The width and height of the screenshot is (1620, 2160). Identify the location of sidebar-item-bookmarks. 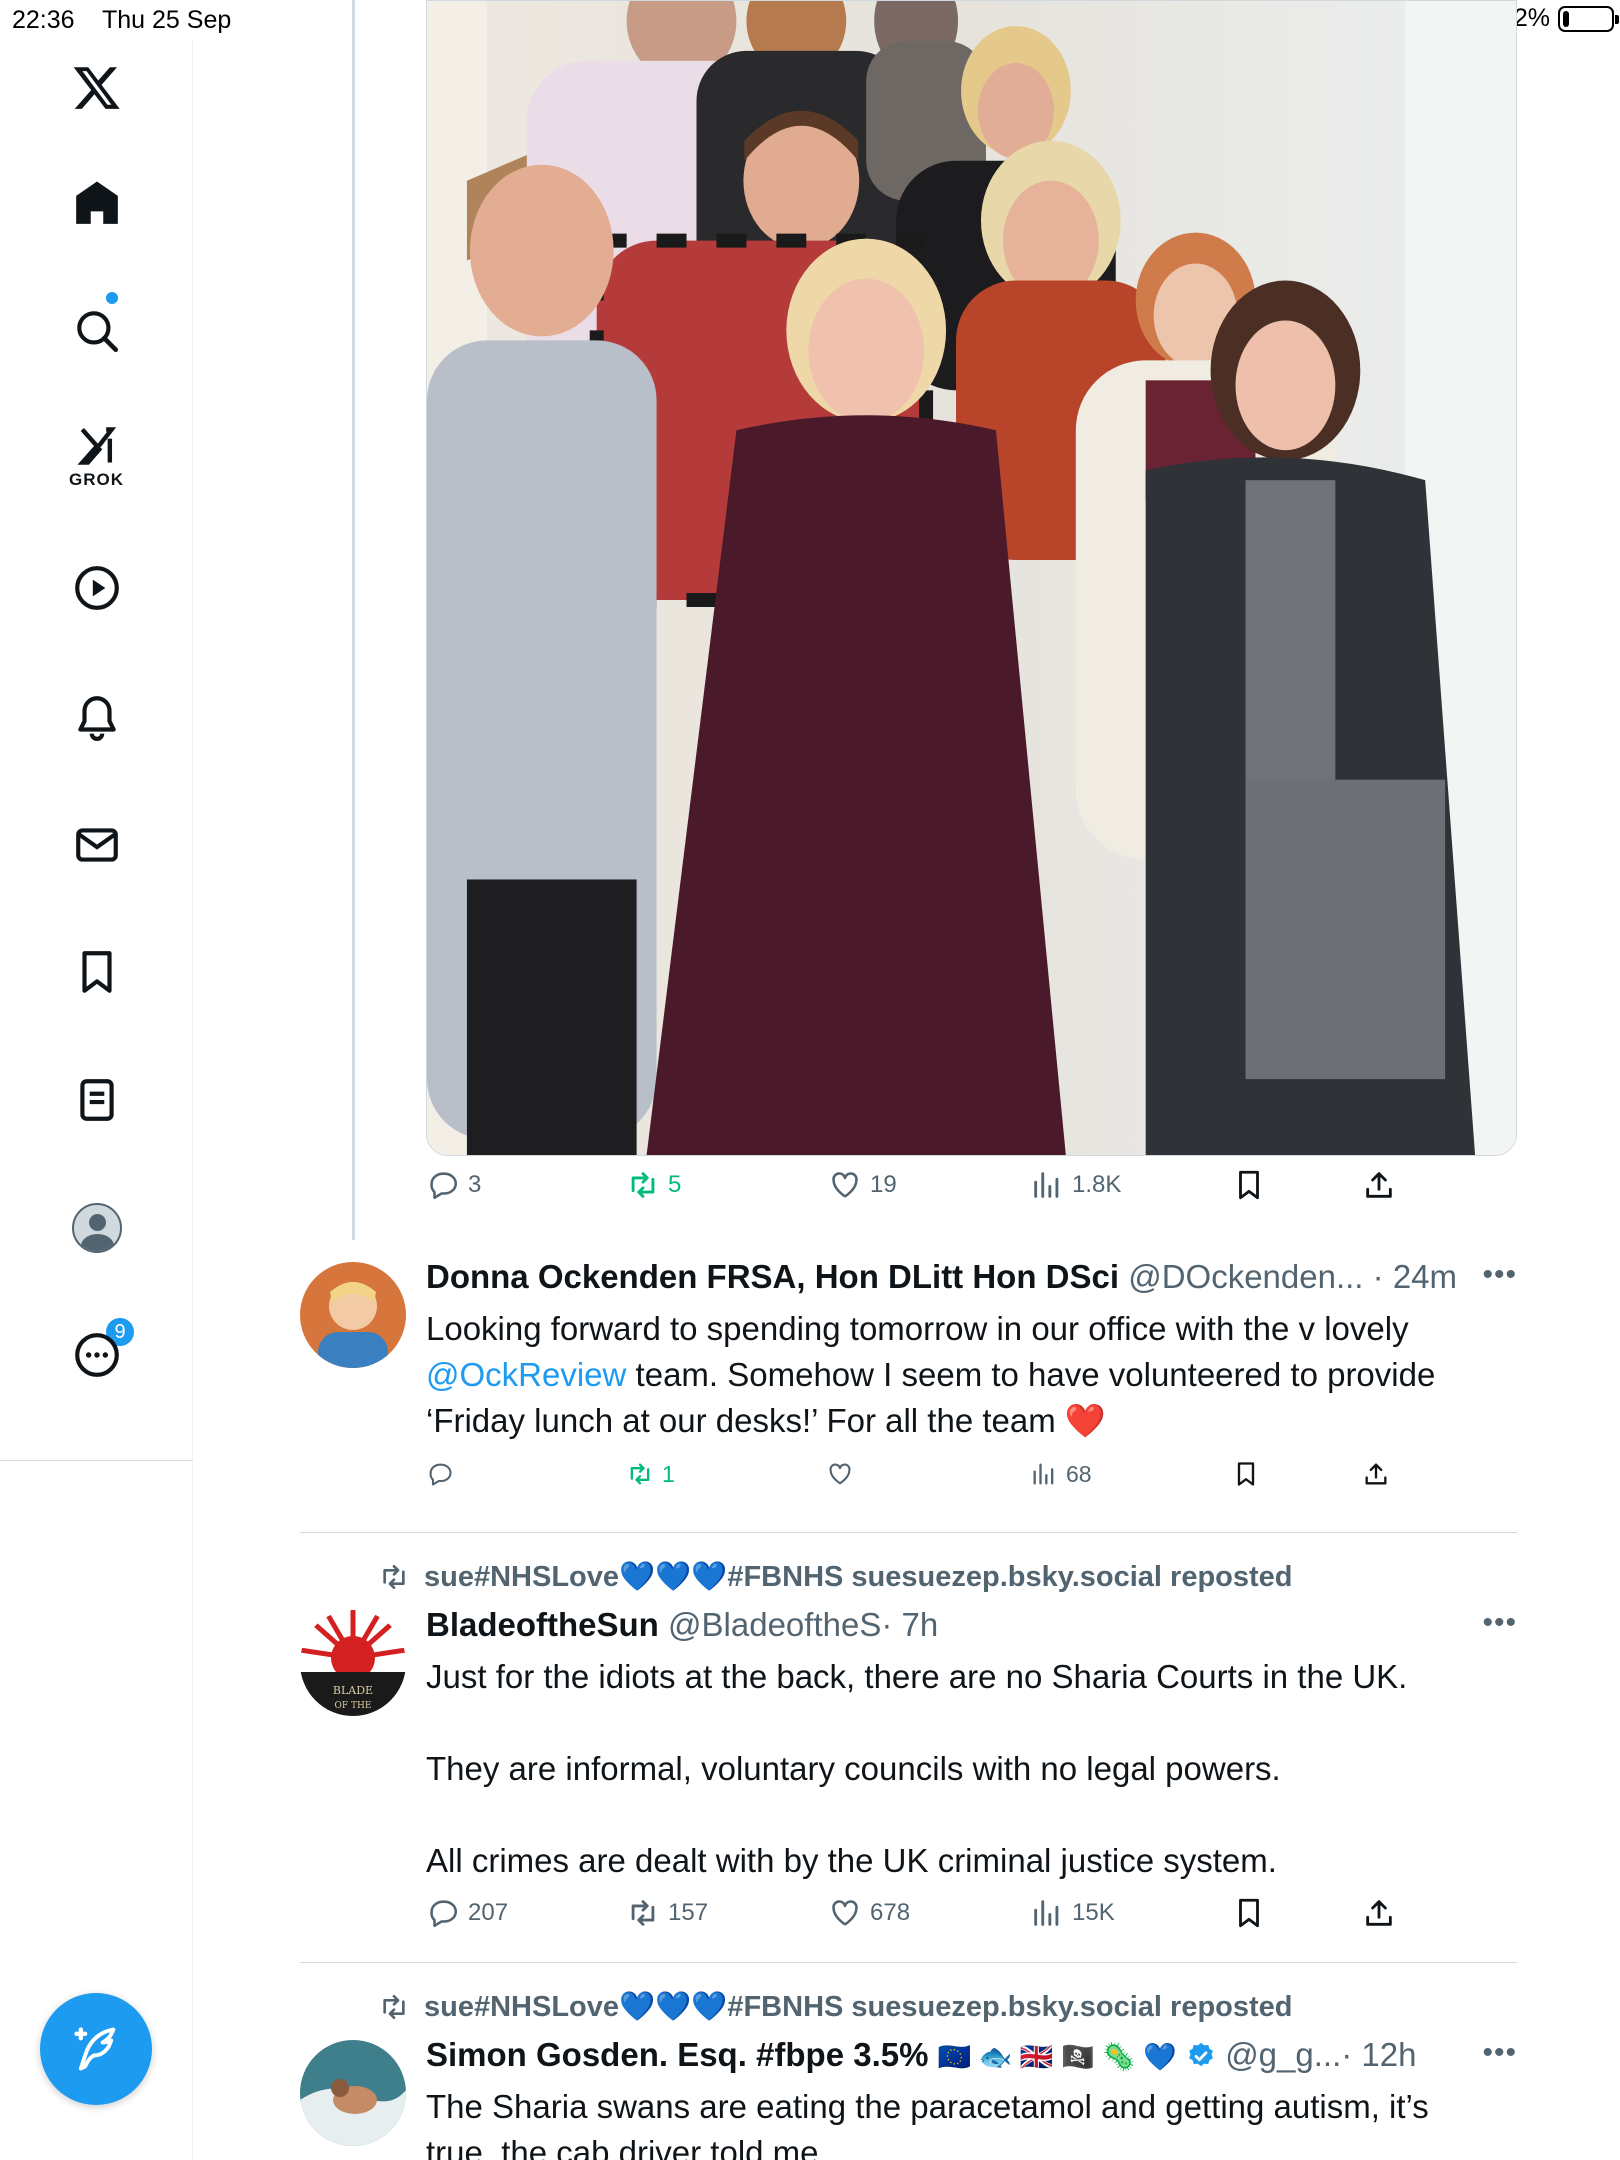
(96, 972).